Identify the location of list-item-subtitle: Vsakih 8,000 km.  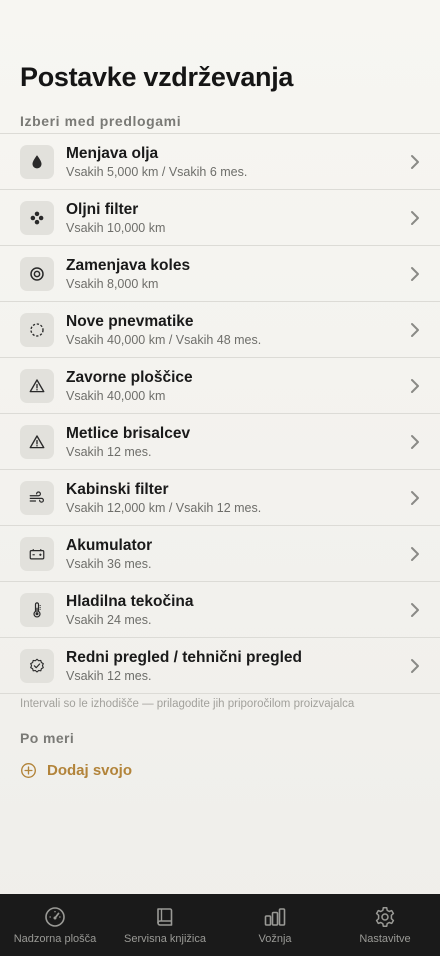
(112, 284).